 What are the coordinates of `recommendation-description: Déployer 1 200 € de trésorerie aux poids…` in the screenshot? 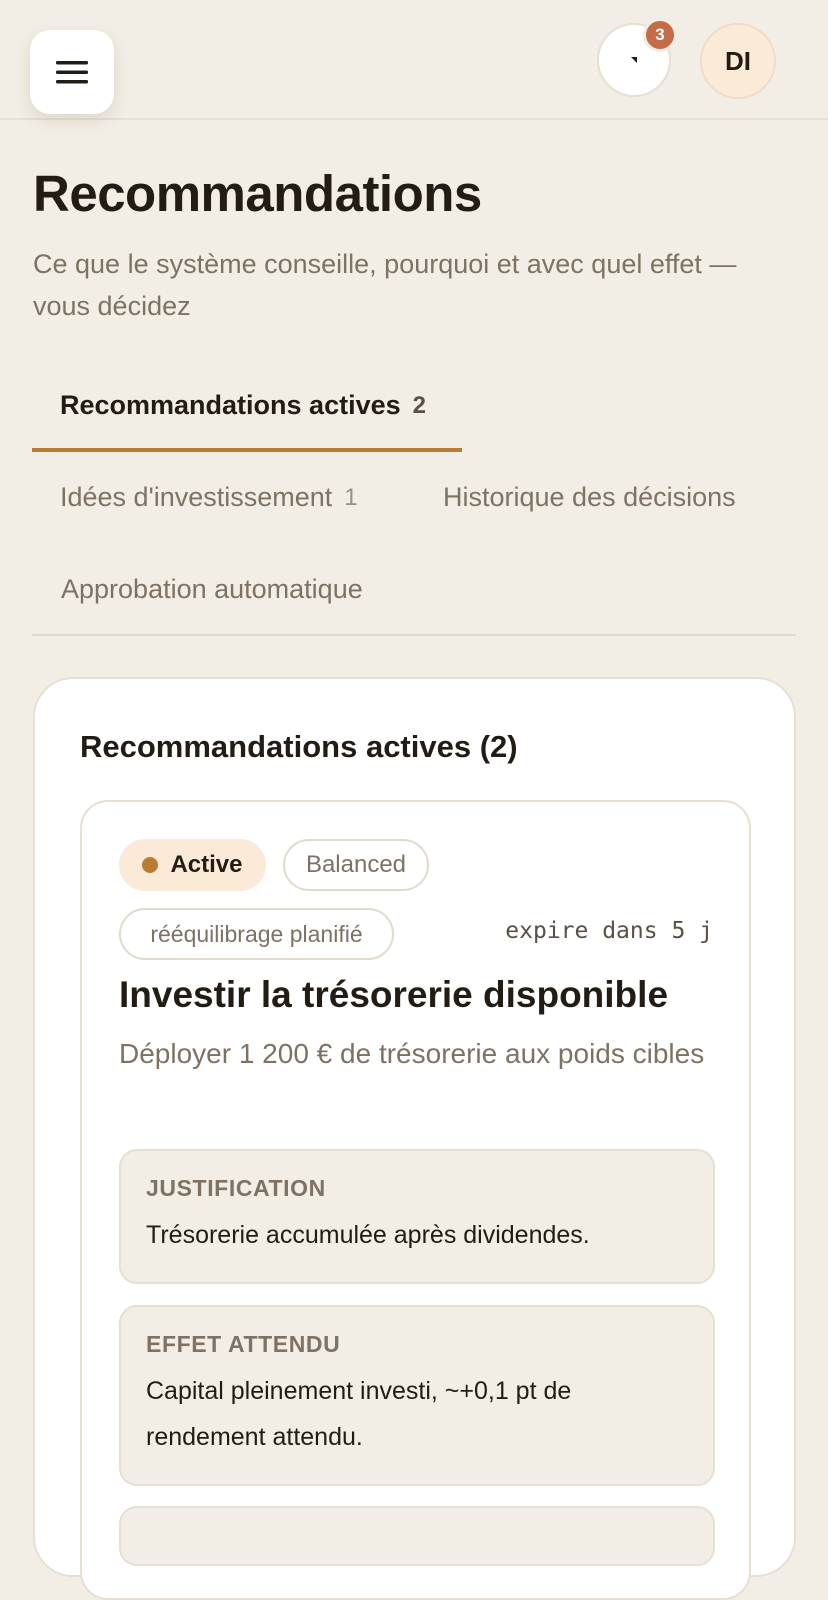 It's located at (412, 1053).